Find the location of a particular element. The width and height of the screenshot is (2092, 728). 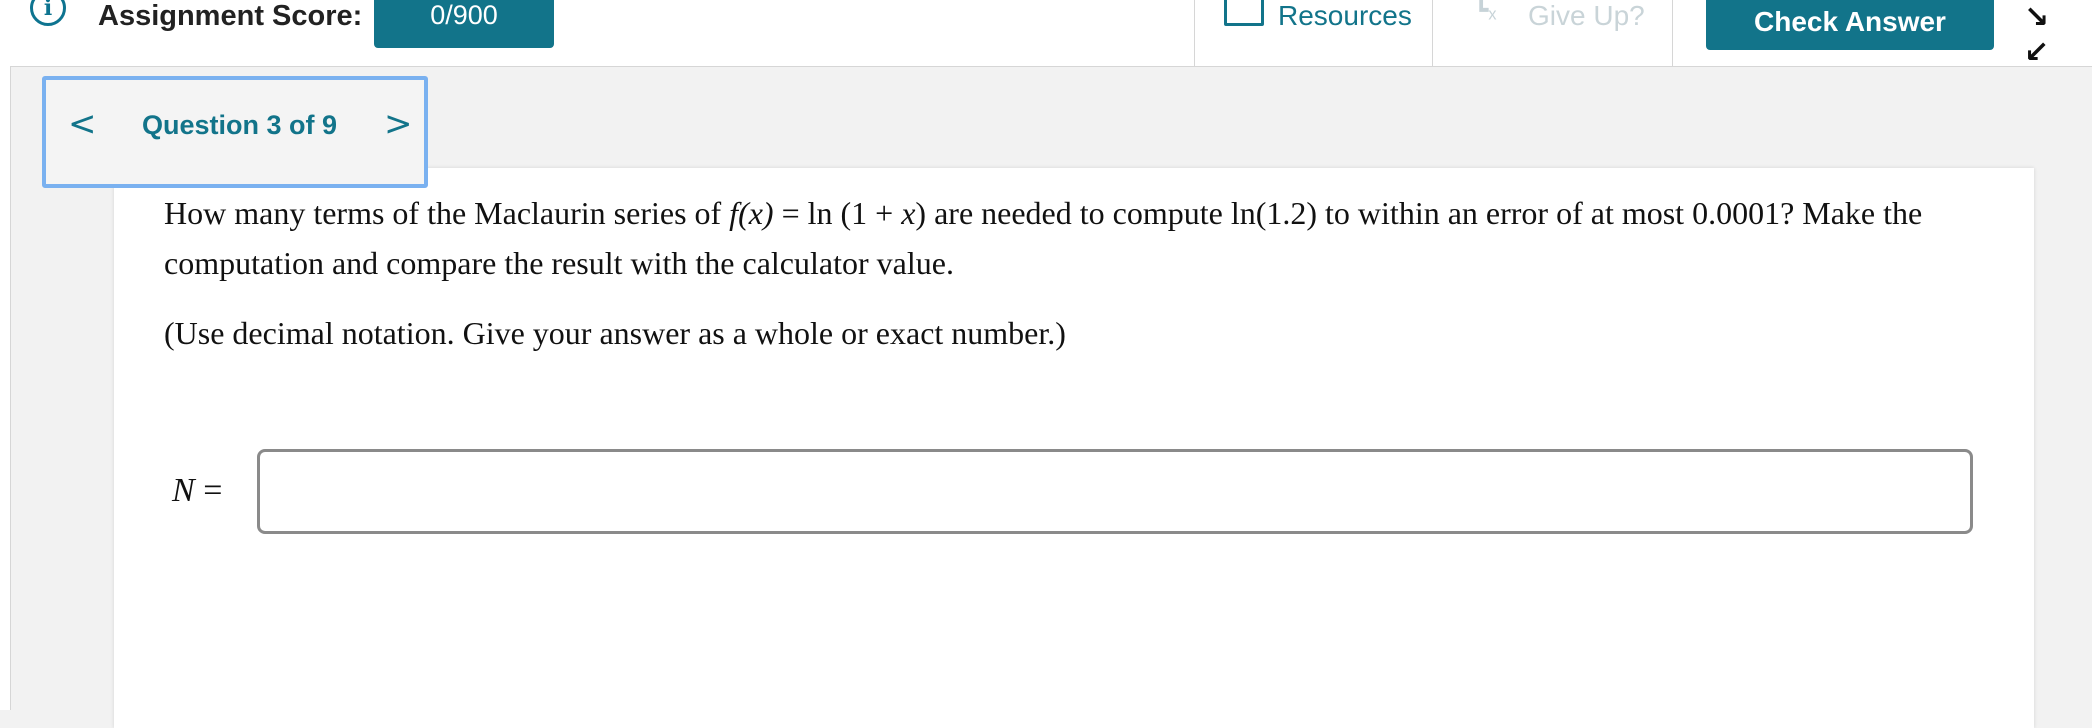

chevron-left-icon: < is located at coordinates (82, 124).